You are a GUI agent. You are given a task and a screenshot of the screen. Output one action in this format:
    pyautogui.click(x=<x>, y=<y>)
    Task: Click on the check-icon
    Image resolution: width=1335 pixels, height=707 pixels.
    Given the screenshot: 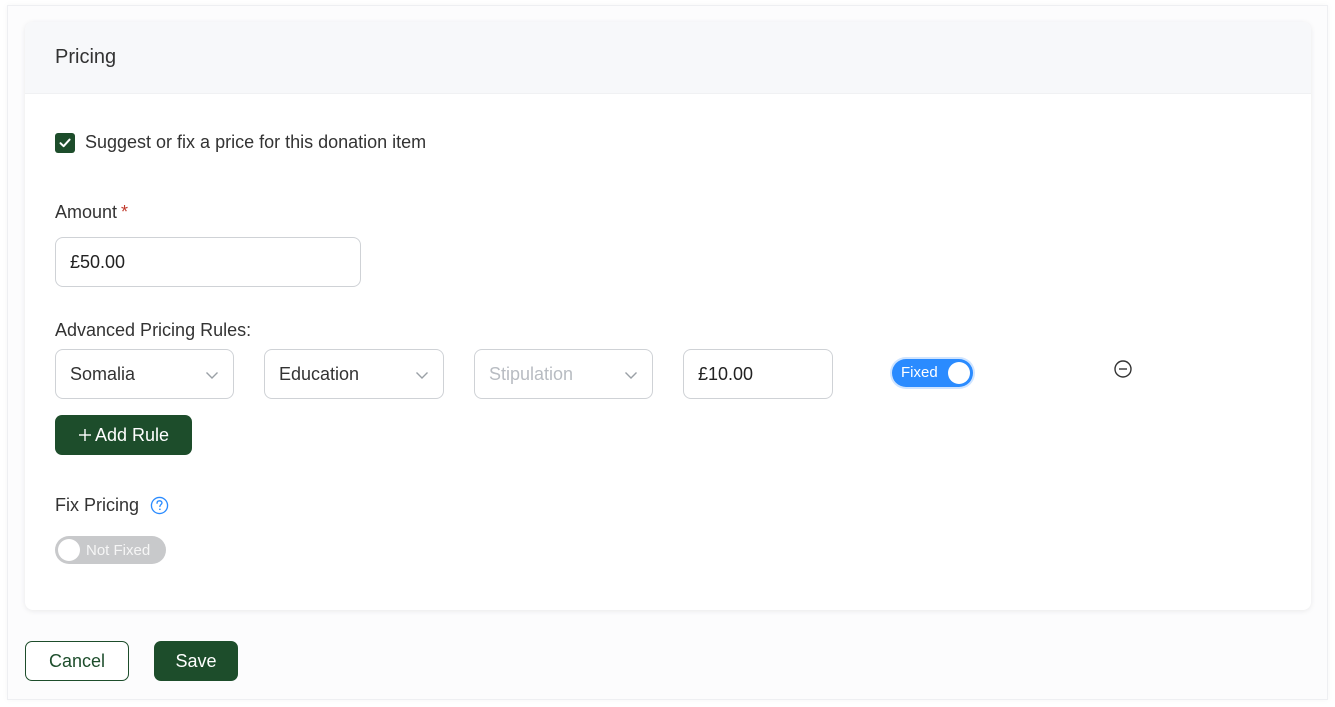 What is the action you would take?
    pyautogui.click(x=65, y=143)
    